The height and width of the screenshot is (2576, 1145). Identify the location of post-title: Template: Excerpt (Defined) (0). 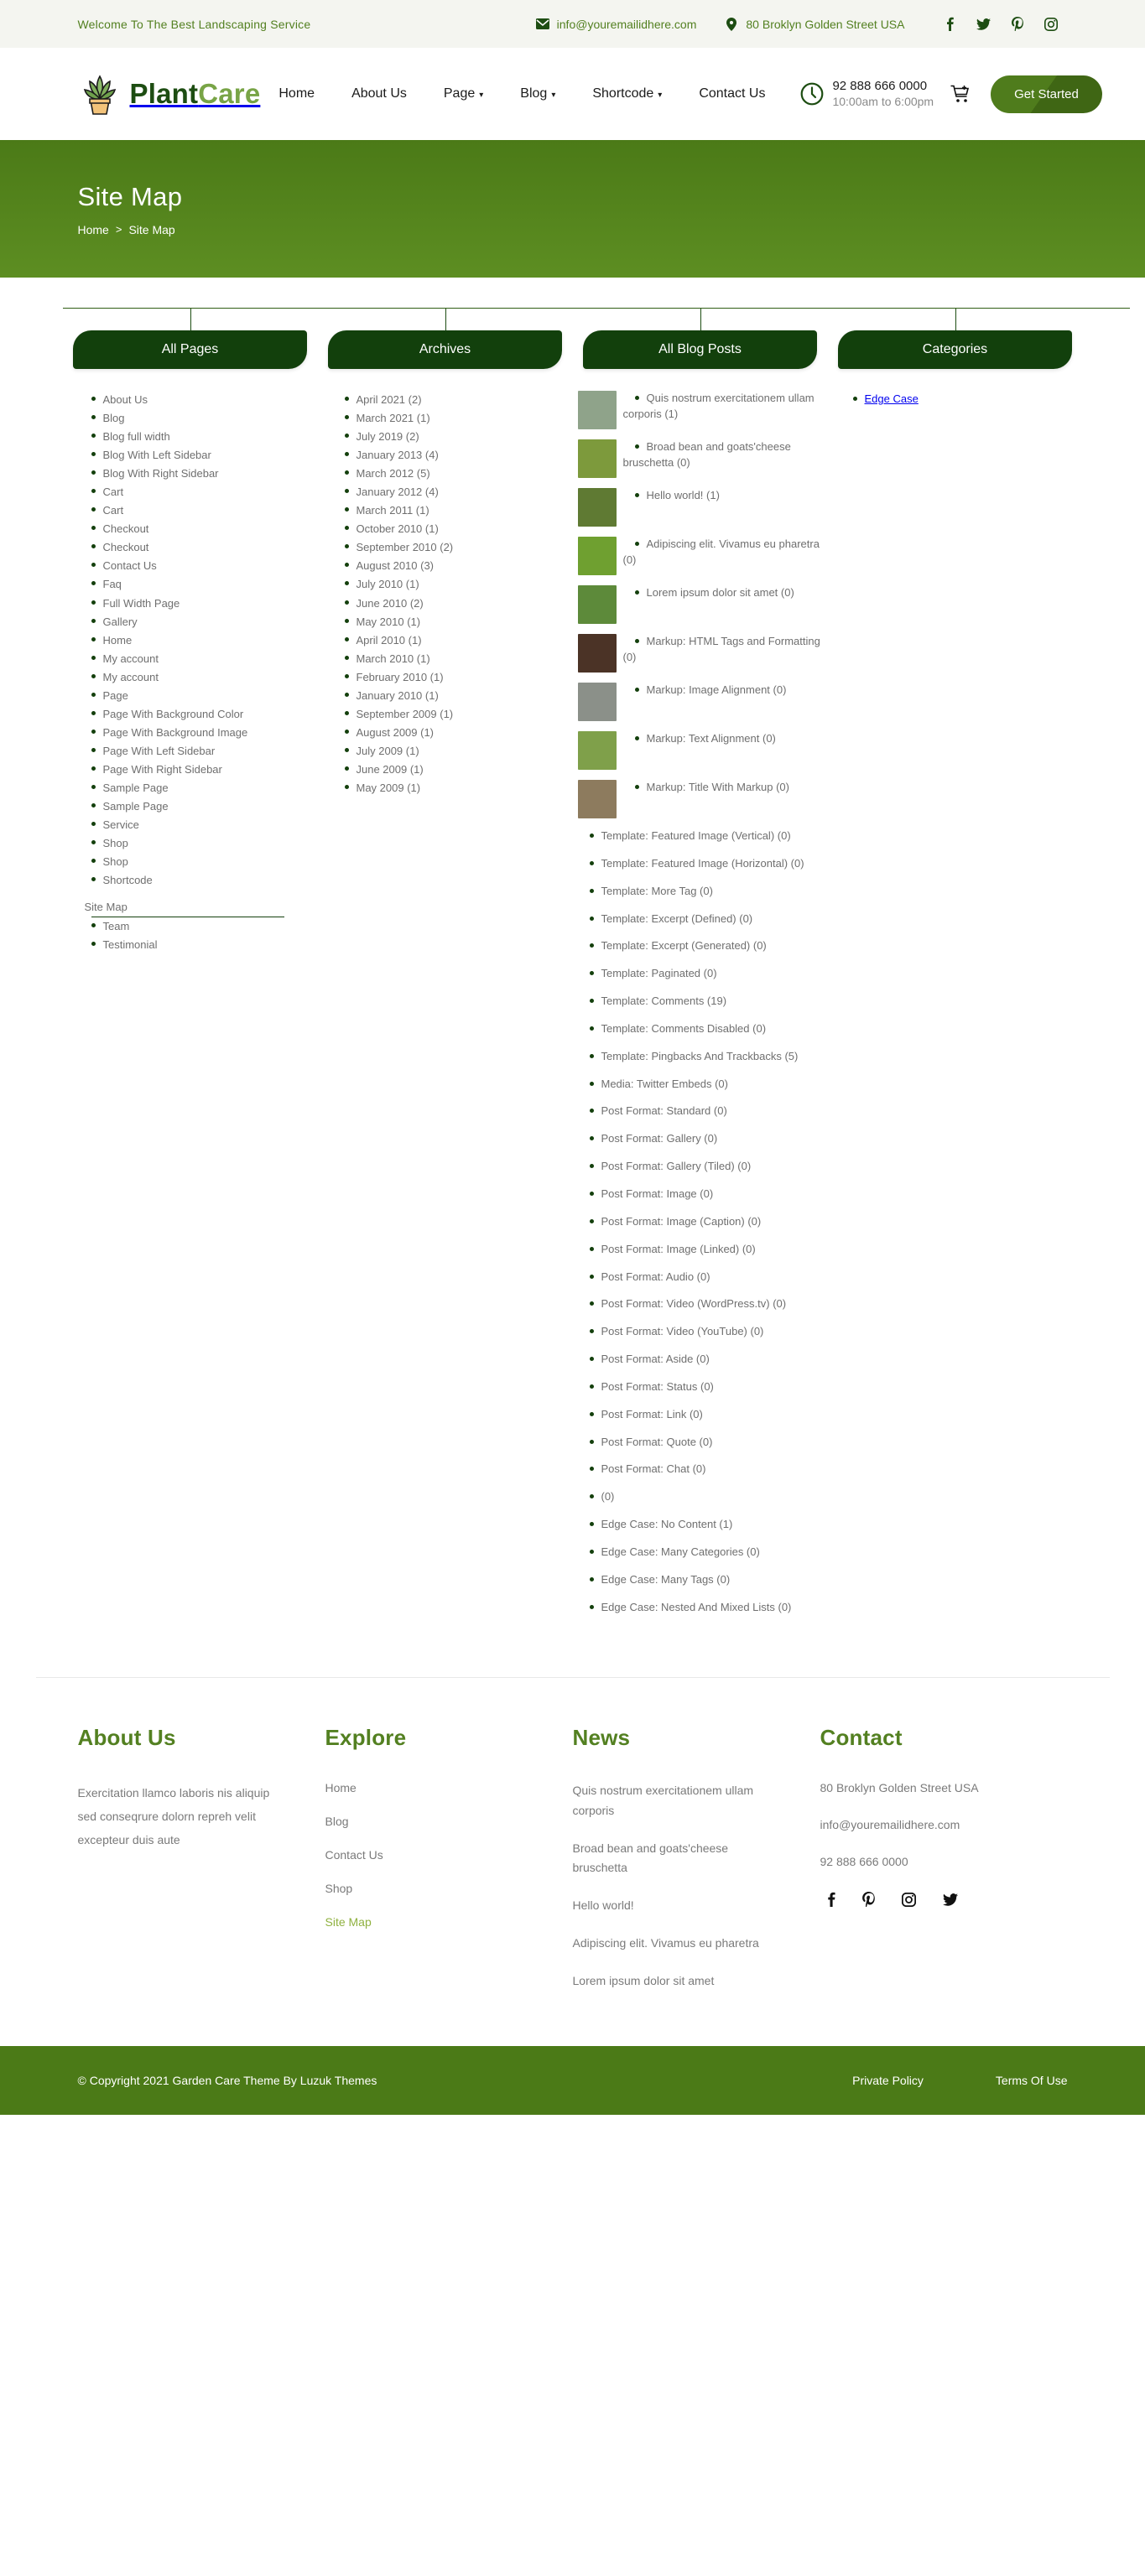
(665, 918).